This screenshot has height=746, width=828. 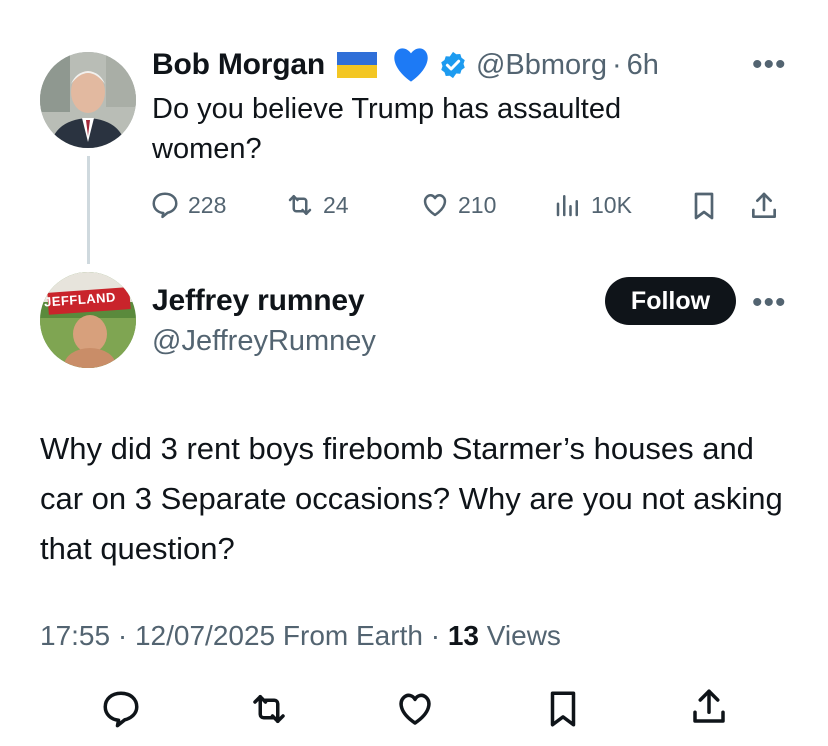 I want to click on author-handle: @Bbmorg, so click(x=541, y=65).